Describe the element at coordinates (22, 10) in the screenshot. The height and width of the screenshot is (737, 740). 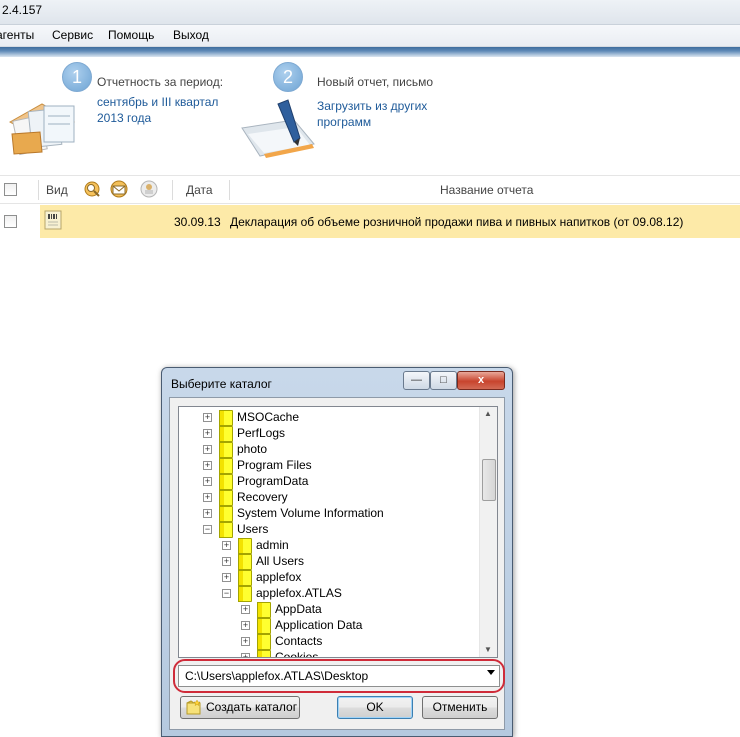
I see `window-title: 2.4.157` at that location.